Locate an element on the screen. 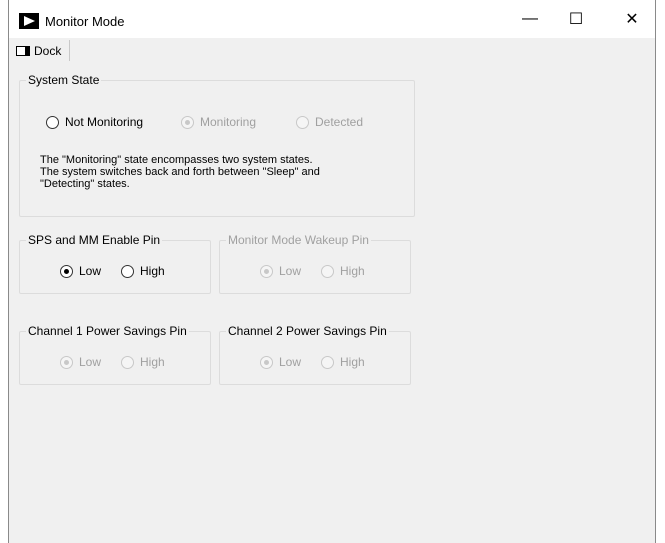  system-state-legend: System State is located at coordinates (64, 80).